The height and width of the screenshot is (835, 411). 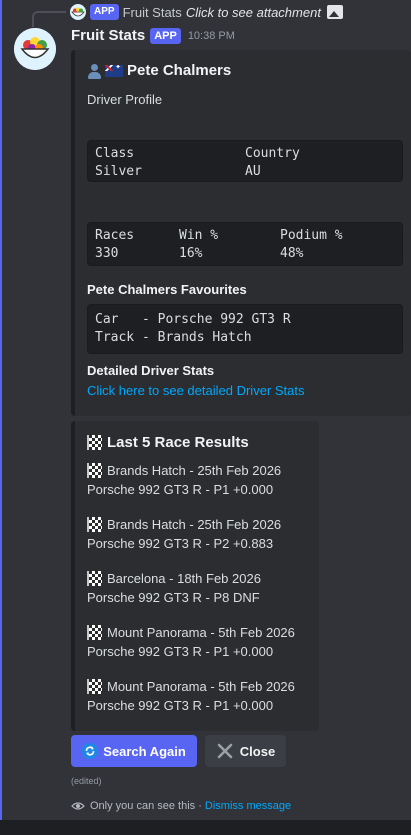 I want to click on profile-title: Pete Chalmers, so click(x=159, y=70).